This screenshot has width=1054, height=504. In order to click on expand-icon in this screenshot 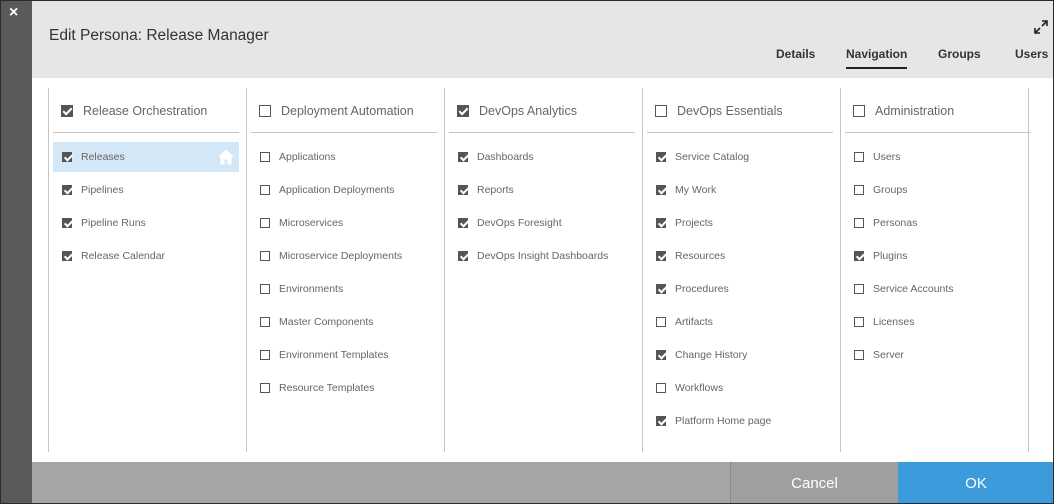, I will do `click(1041, 27)`.